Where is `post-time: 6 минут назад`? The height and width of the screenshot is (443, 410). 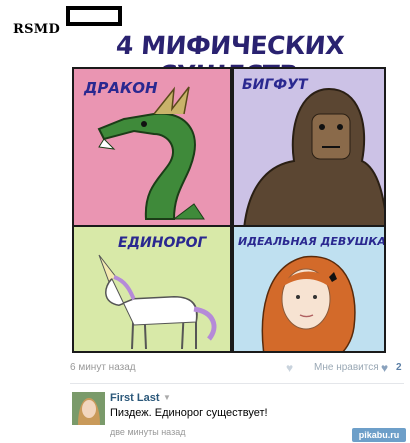
post-time: 6 минут назад is located at coordinates (103, 367).